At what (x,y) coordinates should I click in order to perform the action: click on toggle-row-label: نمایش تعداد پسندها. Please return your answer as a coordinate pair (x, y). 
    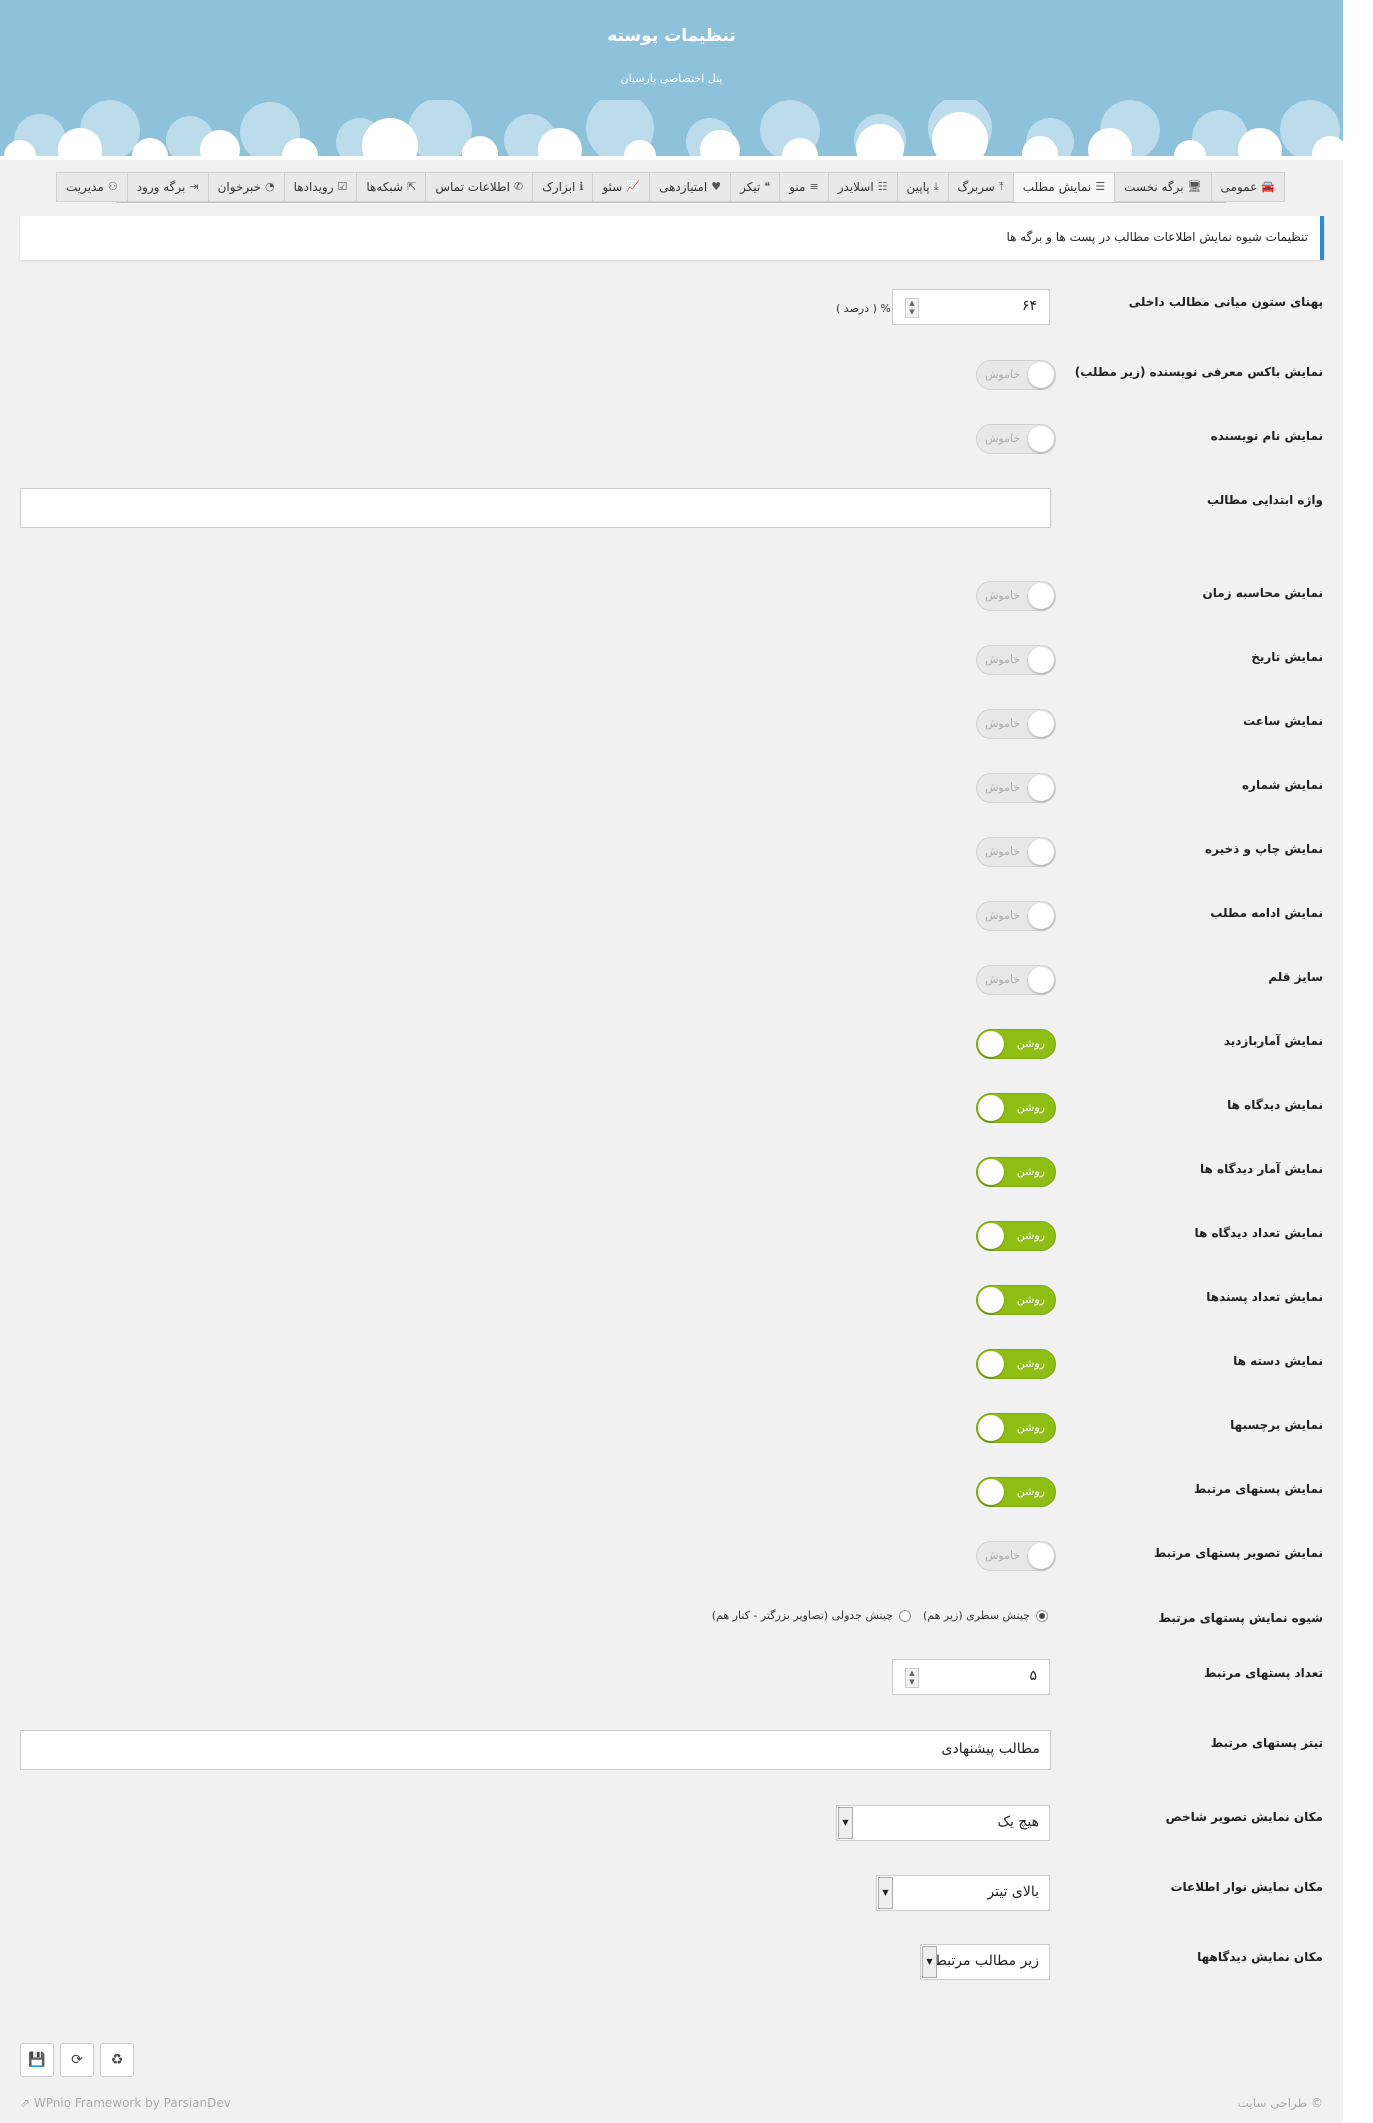
    Looking at the image, I should click on (1264, 1297).